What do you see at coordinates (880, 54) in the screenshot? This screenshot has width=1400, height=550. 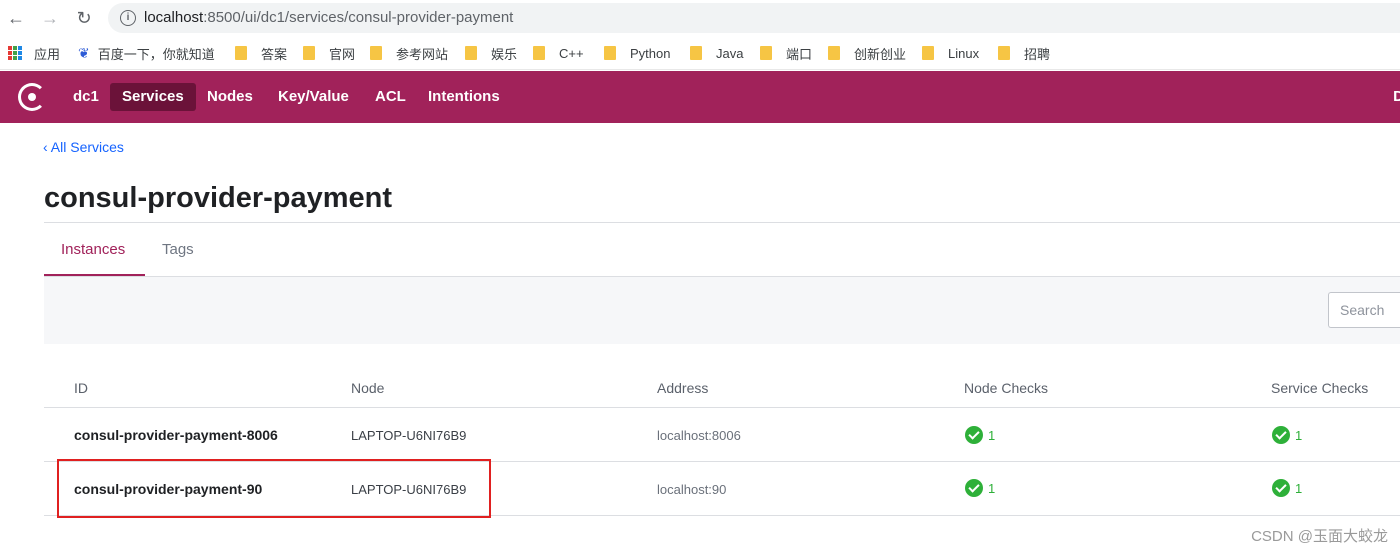 I see `bookmark-label: 创新创业` at bounding box center [880, 54].